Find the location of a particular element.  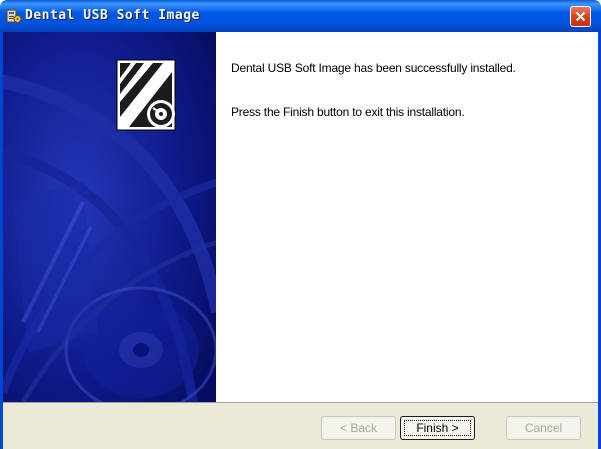

finish-button: Finish > is located at coordinates (437, 428).